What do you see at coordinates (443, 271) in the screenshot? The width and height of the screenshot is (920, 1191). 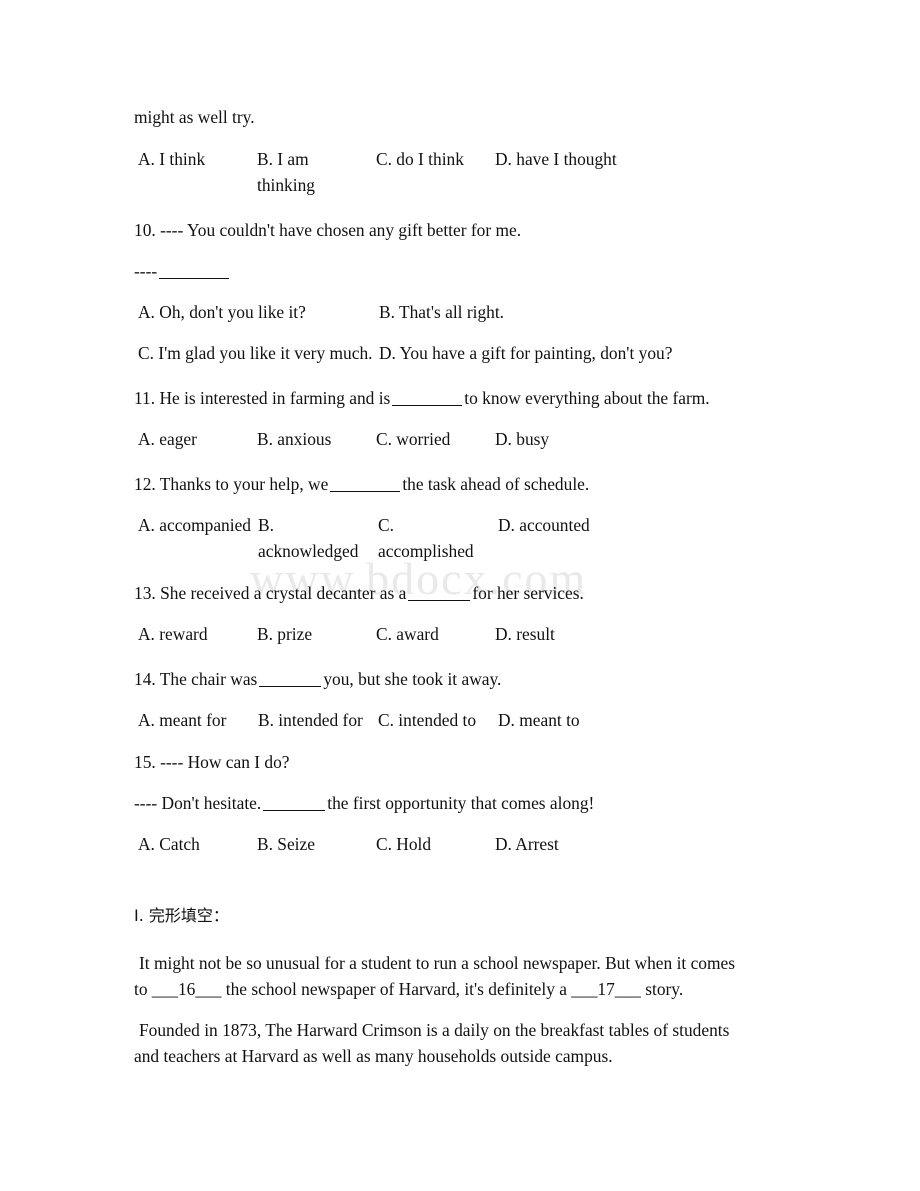 I see `q10-stem-line2: ----` at bounding box center [443, 271].